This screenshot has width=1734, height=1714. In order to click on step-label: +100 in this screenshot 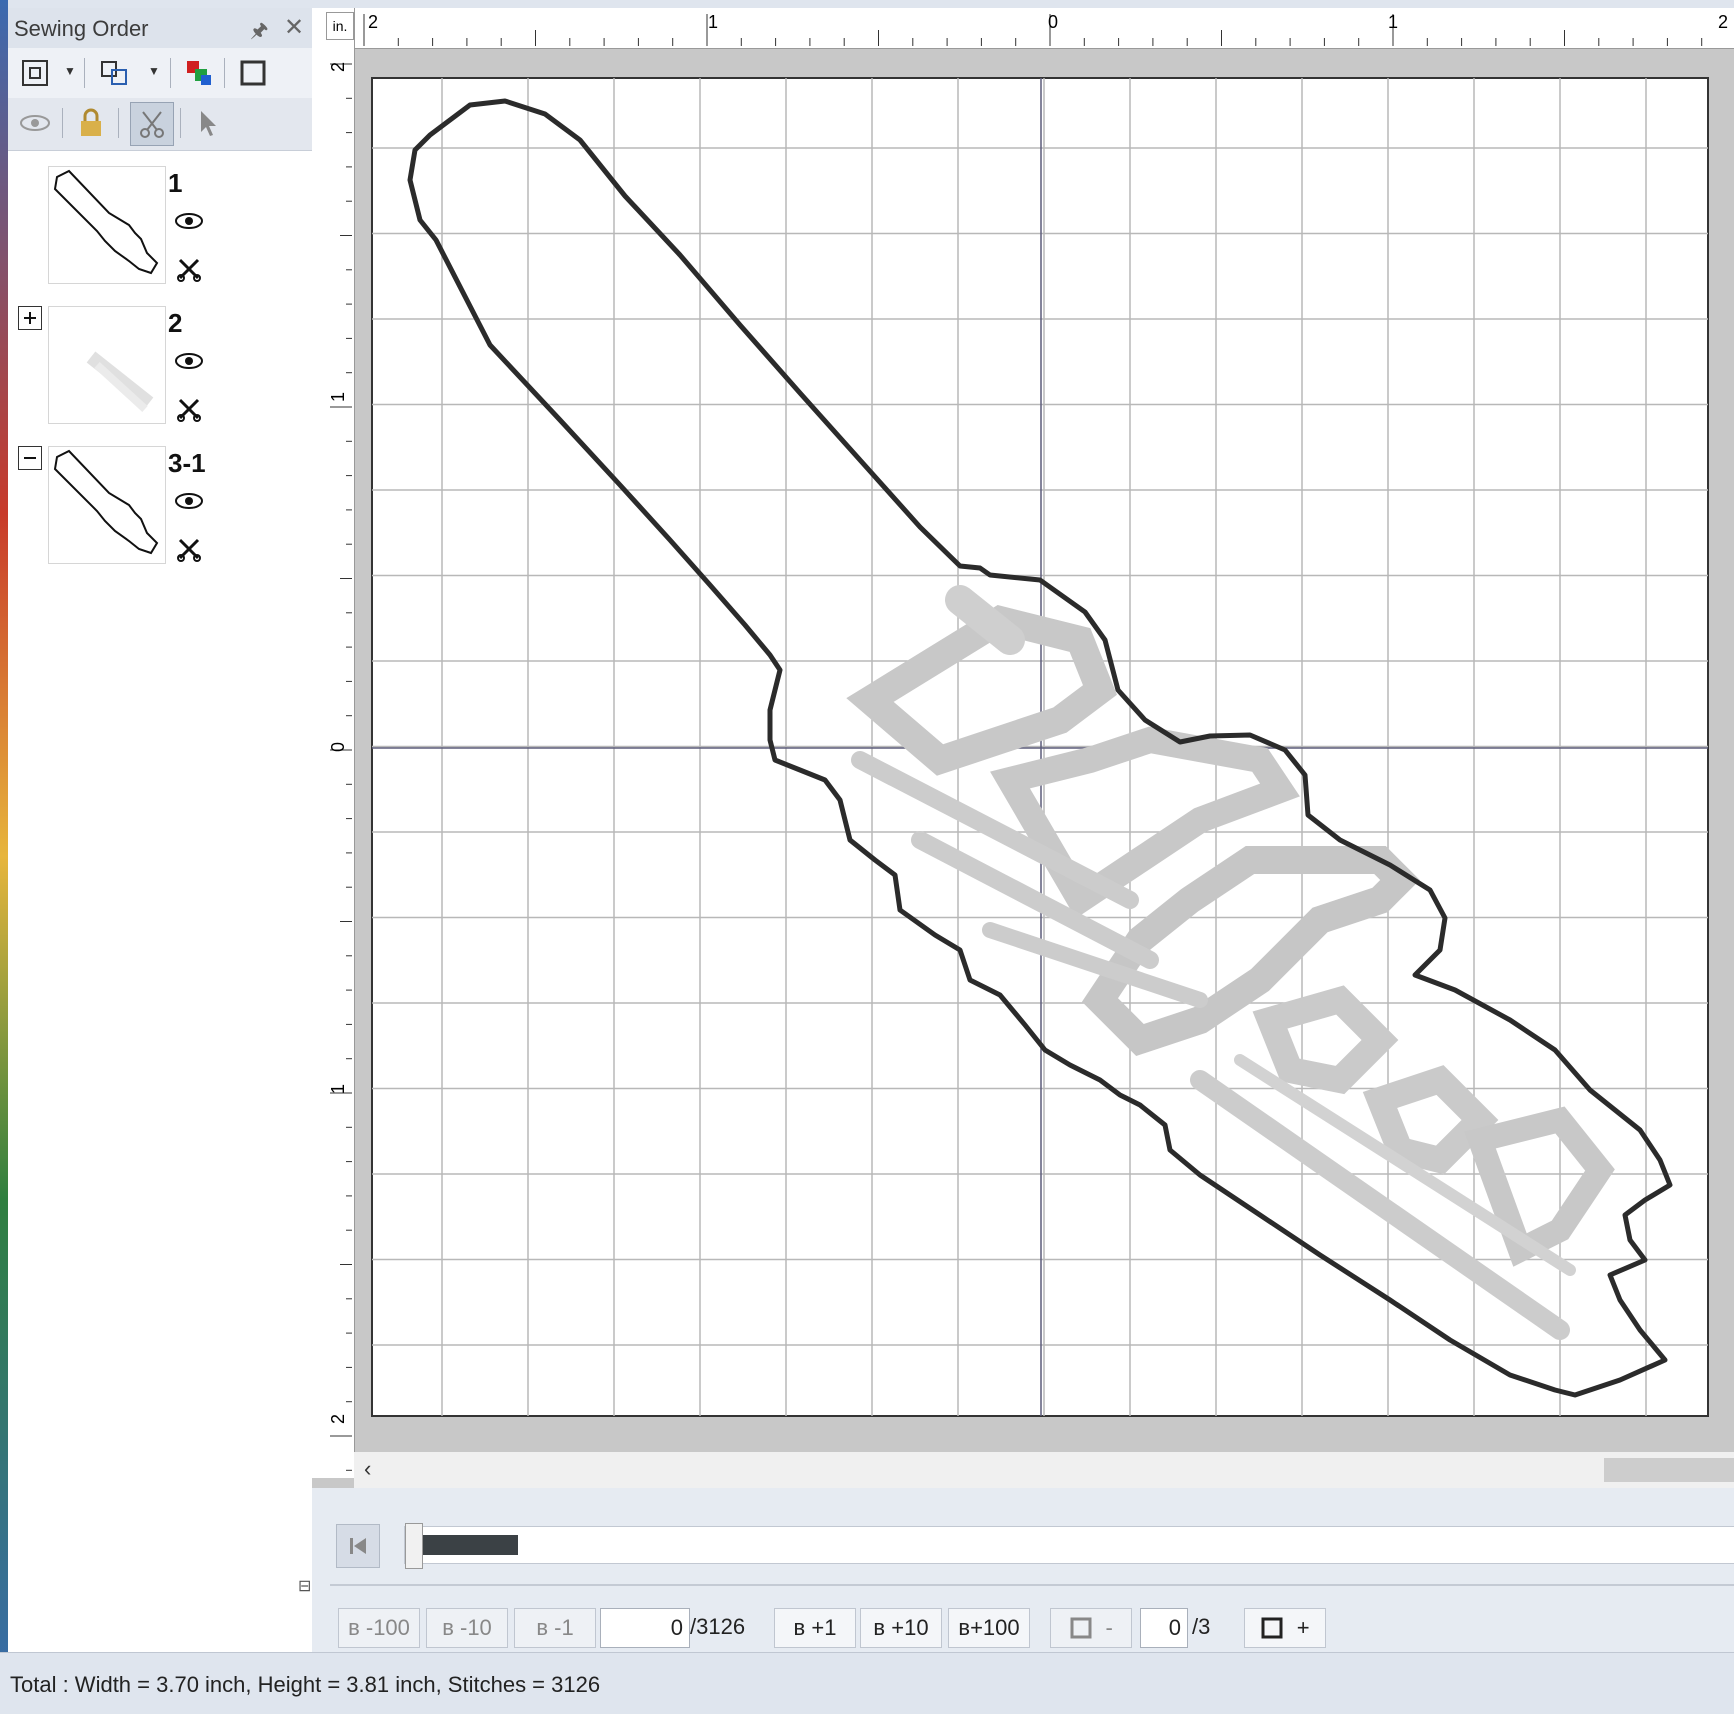, I will do `click(995, 1627)`.